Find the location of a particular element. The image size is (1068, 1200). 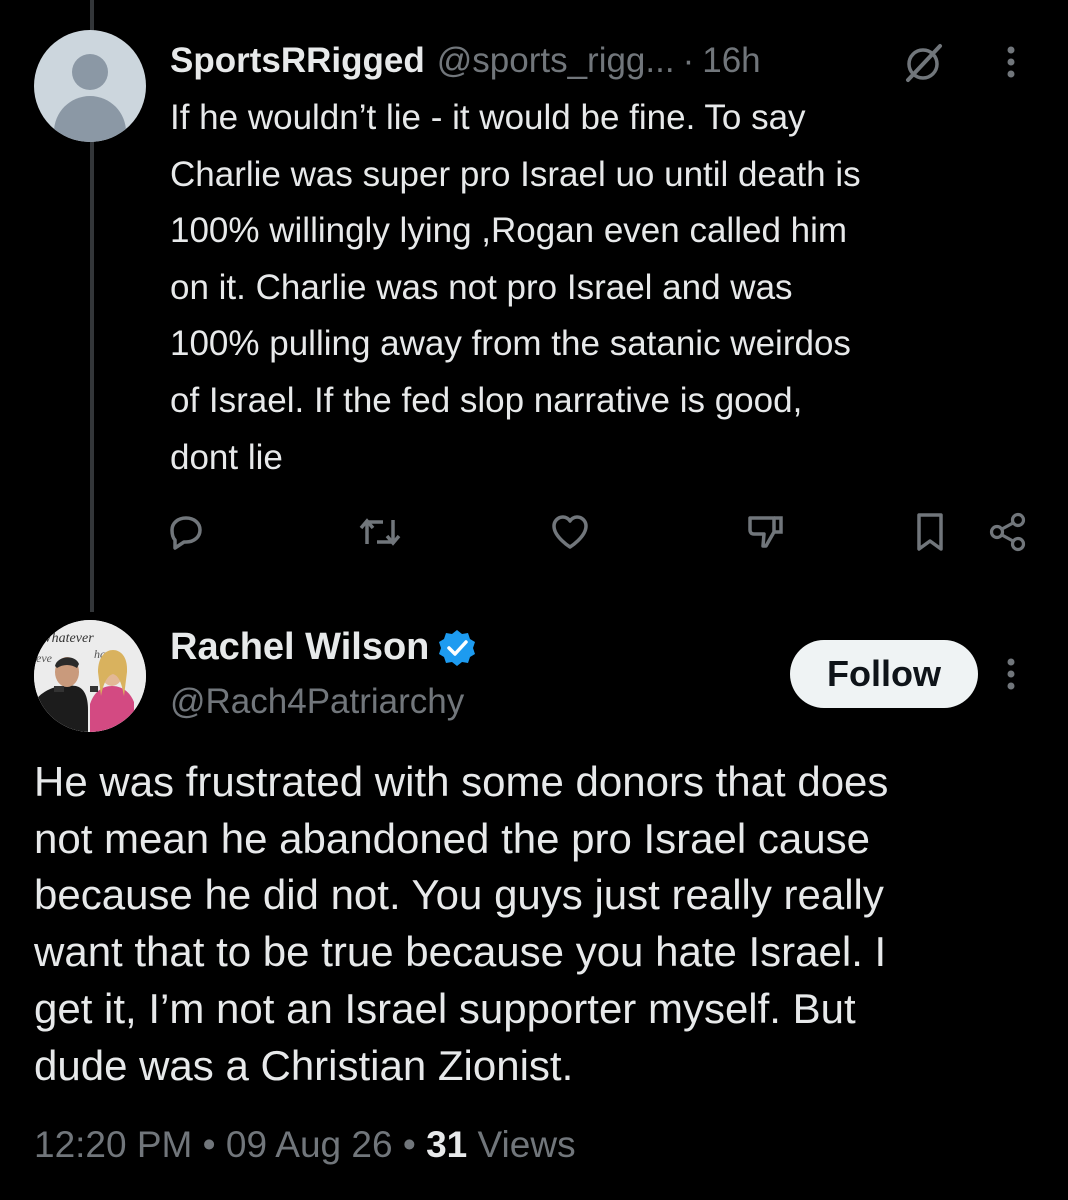

tweet-time: 12:20 PM is located at coordinates (113, 1144).